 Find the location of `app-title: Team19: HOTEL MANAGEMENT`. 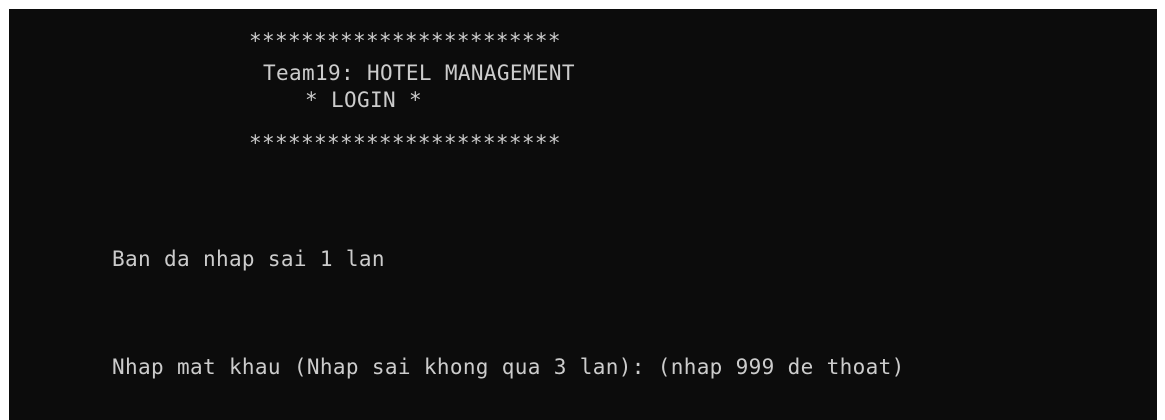

app-title: Team19: HOTEL MANAGEMENT is located at coordinates (419, 73).